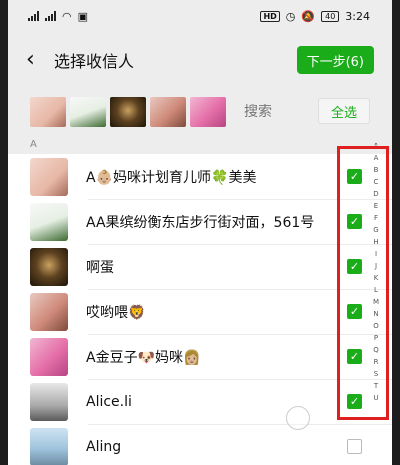 The image size is (400, 465). Describe the element at coordinates (171, 177) in the screenshot. I see `contact-name: A👶🏼妈咪计划育儿师🍀美美` at that location.